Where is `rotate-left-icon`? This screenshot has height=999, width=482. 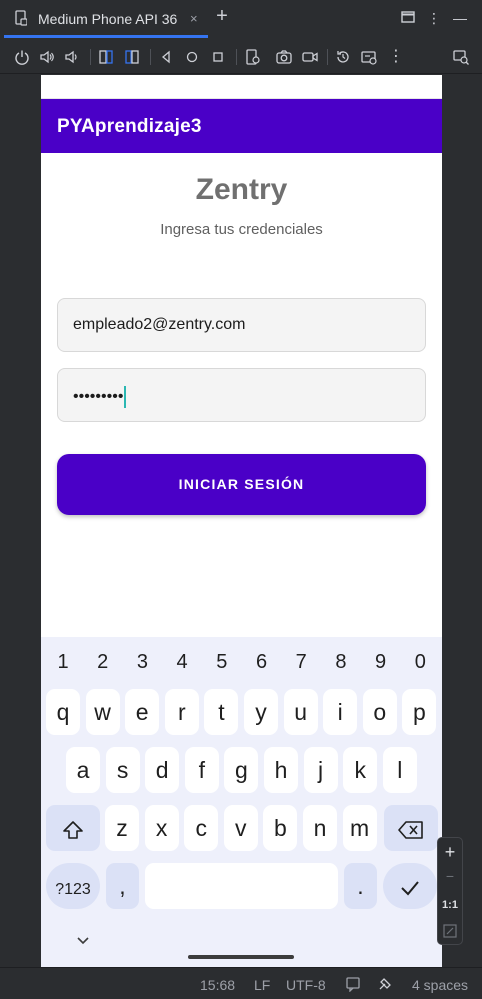 rotate-left-icon is located at coordinates (106, 57).